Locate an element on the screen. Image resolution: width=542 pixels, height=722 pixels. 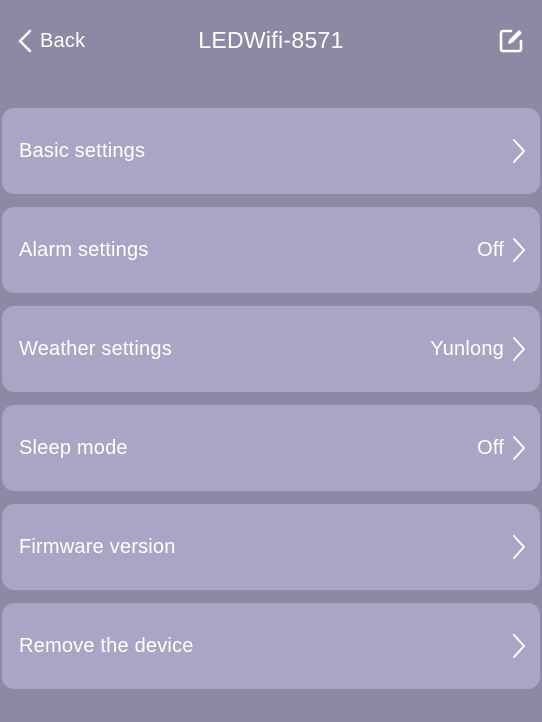
settings-row-alarm: Alarm settings Off is located at coordinates (271, 250).